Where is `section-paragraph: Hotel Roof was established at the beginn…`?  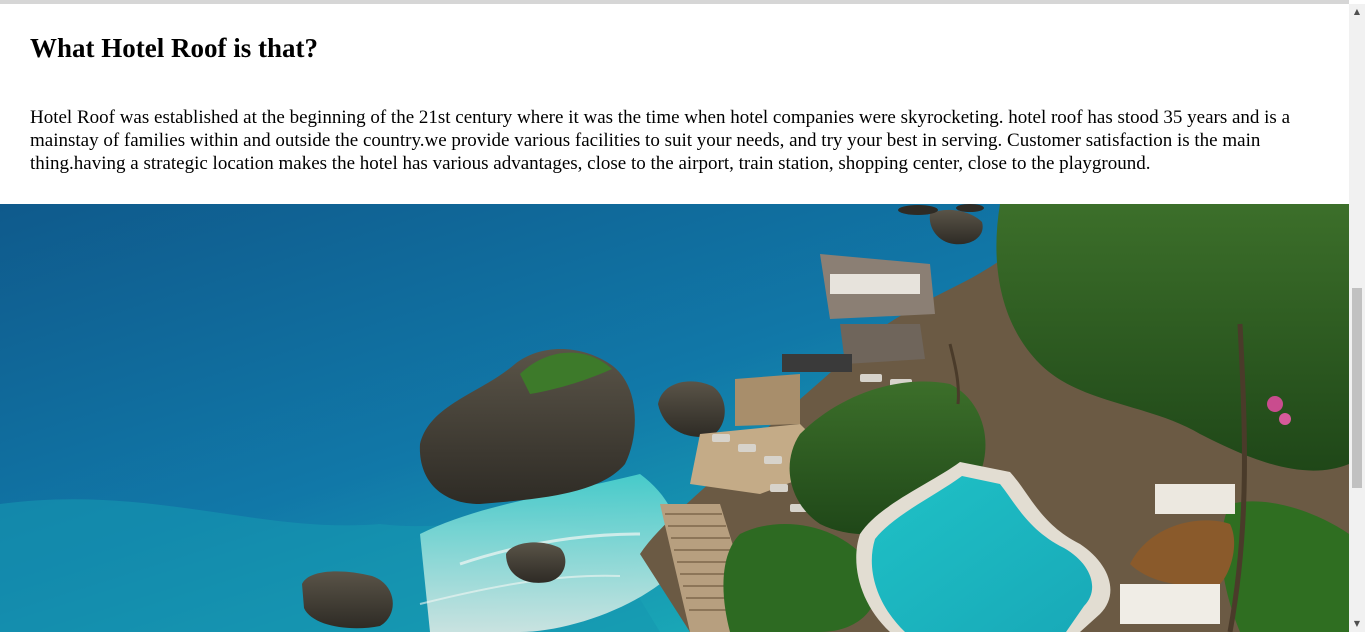 section-paragraph: Hotel Roof was established at the beginn… is located at coordinates (660, 140).